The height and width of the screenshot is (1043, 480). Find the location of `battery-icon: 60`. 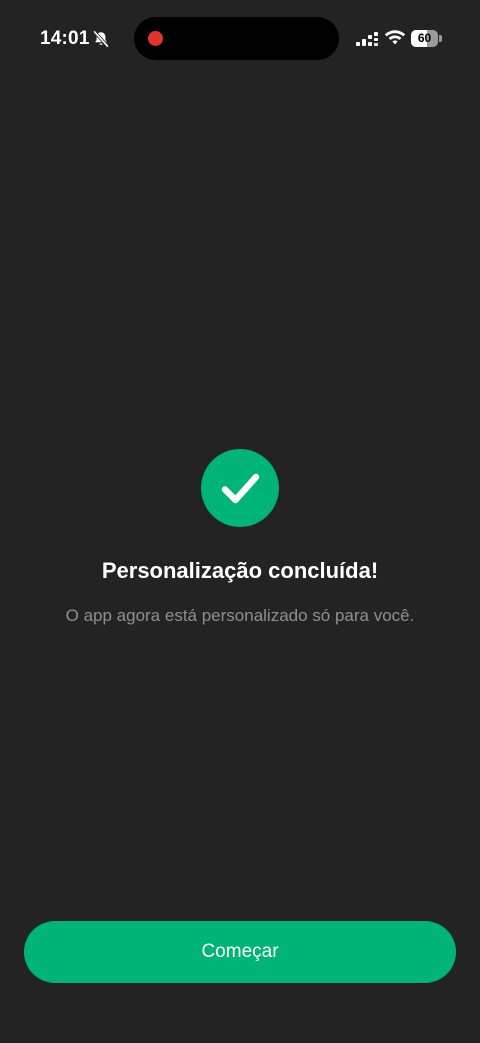

battery-icon: 60 is located at coordinates (424, 38).